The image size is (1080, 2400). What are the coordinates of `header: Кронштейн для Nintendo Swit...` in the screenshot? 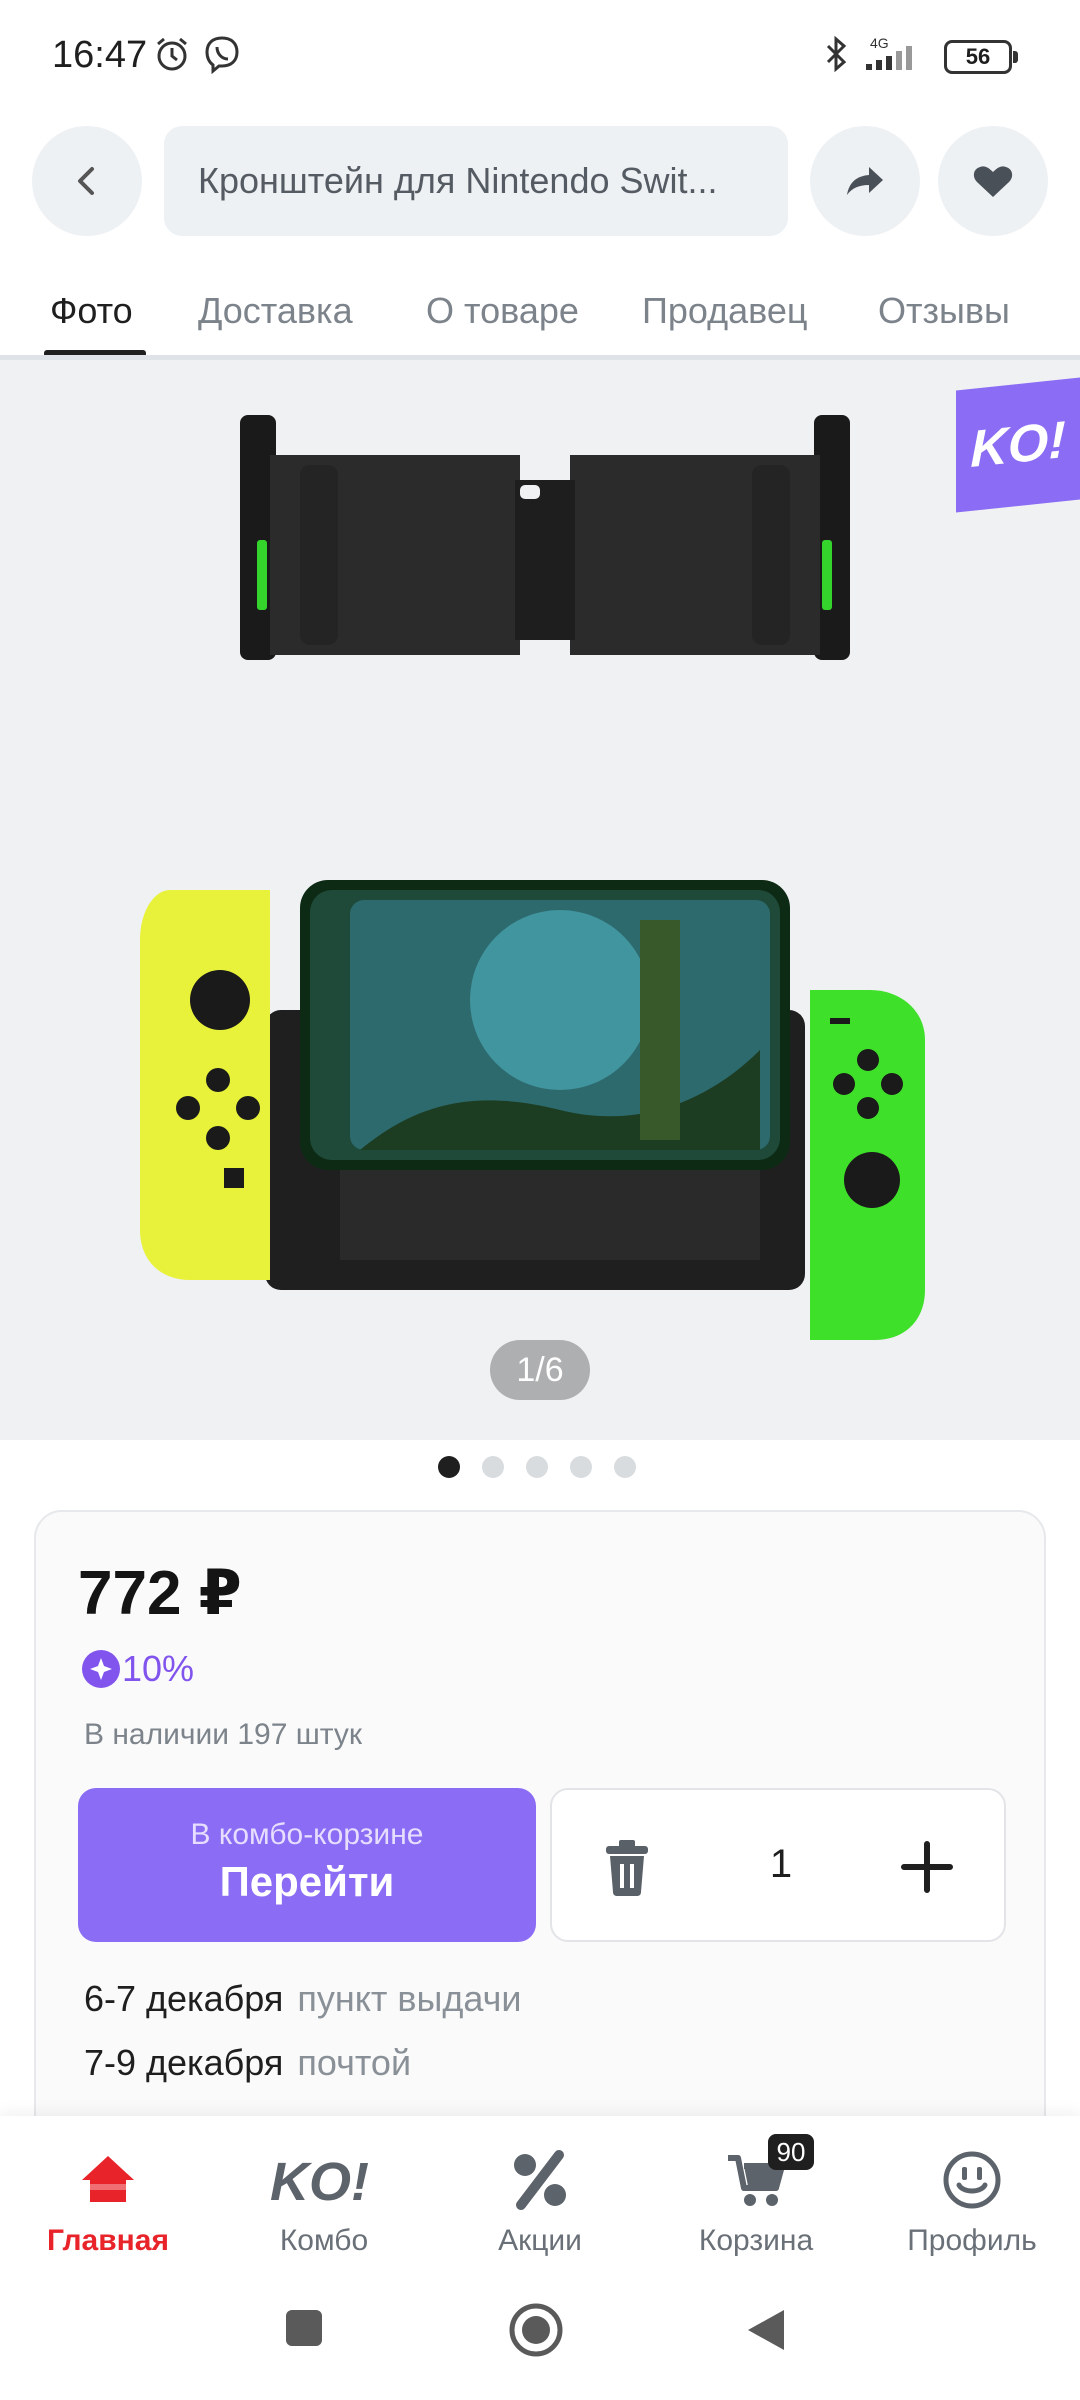 It's located at (540, 181).